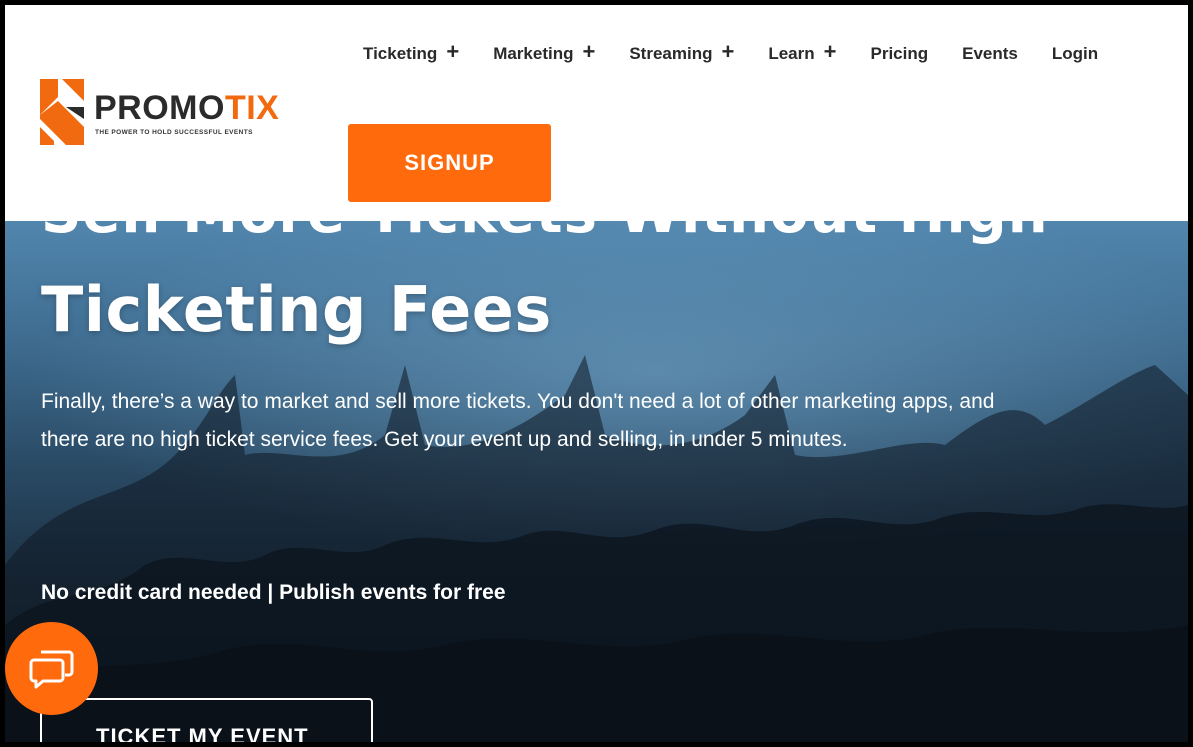 The height and width of the screenshot is (747, 1193). What do you see at coordinates (791, 53) in the screenshot?
I see `nav-item-label: Learn` at bounding box center [791, 53].